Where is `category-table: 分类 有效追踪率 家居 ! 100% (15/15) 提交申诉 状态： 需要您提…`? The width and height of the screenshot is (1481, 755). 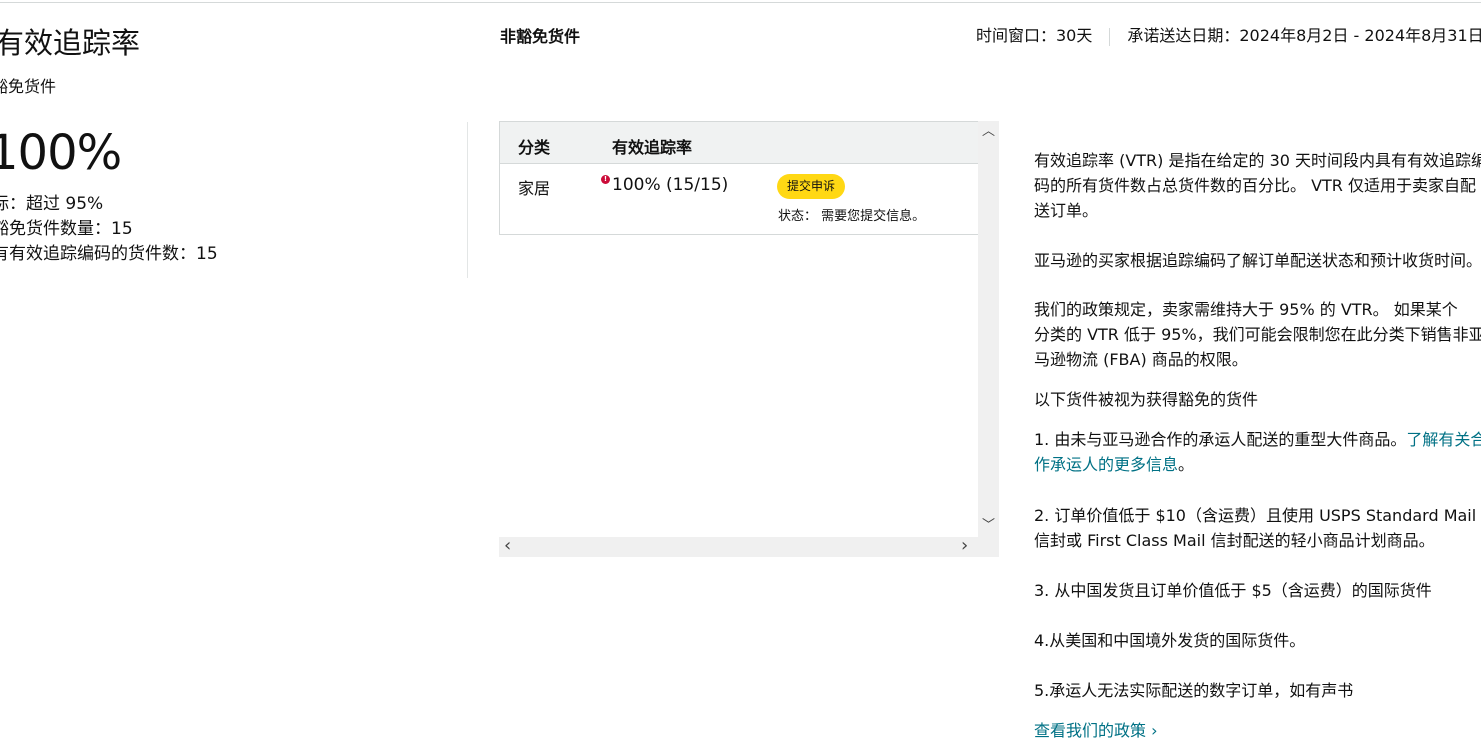 category-table: 分类 有效追踪率 家居 ! 100% (15/15) 提交申诉 状态： 需要您提… is located at coordinates (739, 178).